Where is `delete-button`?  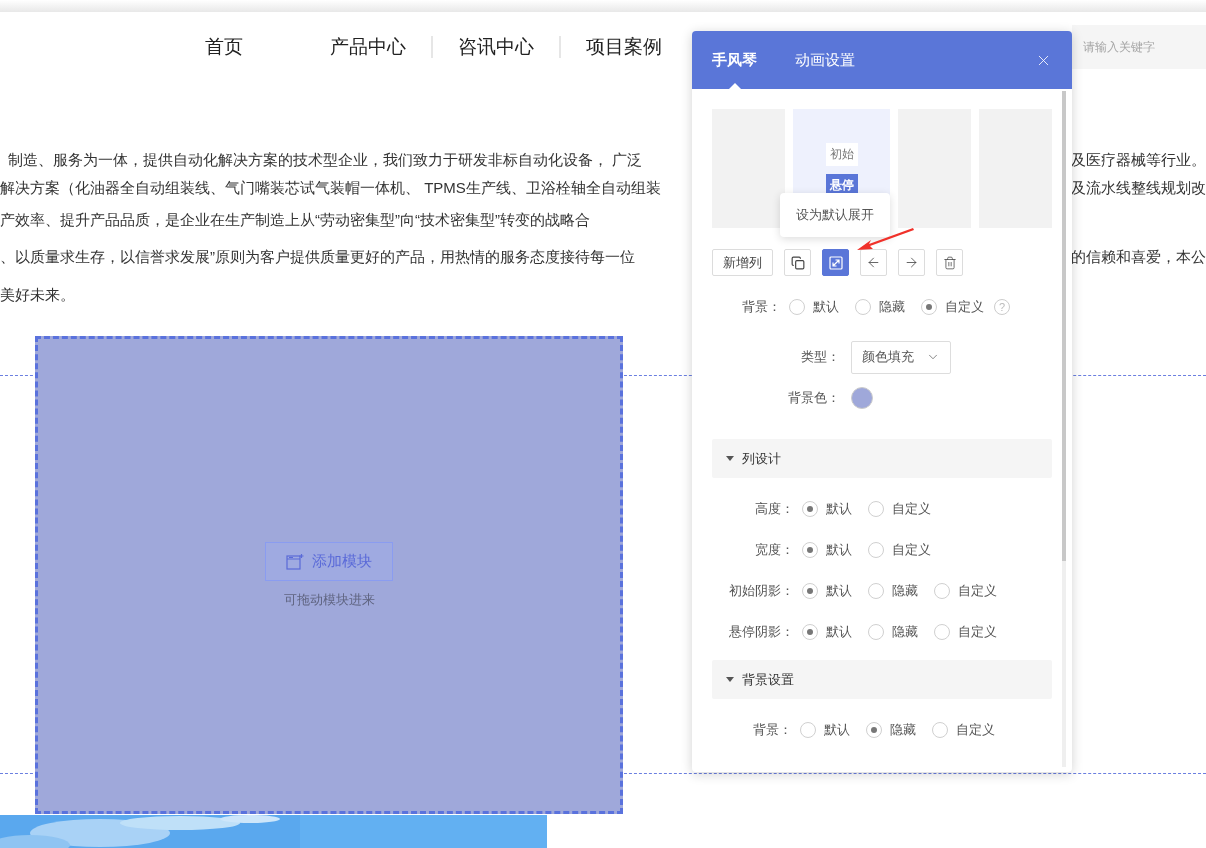 delete-button is located at coordinates (949, 262).